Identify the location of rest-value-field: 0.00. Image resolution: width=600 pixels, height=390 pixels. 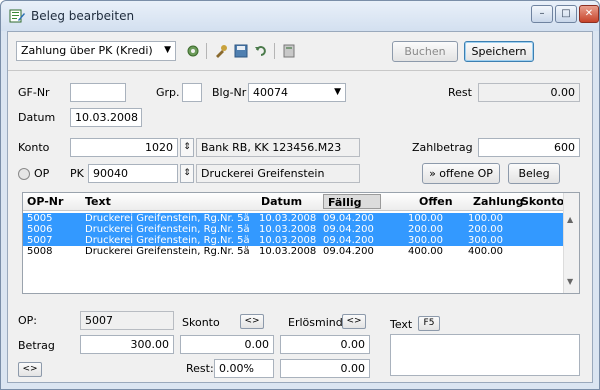
(325, 368).